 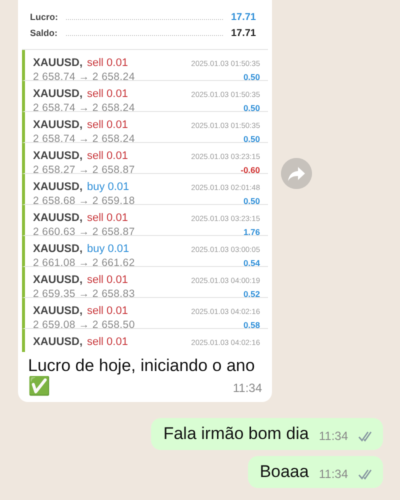 What do you see at coordinates (284, 472) in the screenshot?
I see `message-text: Boaaa` at bounding box center [284, 472].